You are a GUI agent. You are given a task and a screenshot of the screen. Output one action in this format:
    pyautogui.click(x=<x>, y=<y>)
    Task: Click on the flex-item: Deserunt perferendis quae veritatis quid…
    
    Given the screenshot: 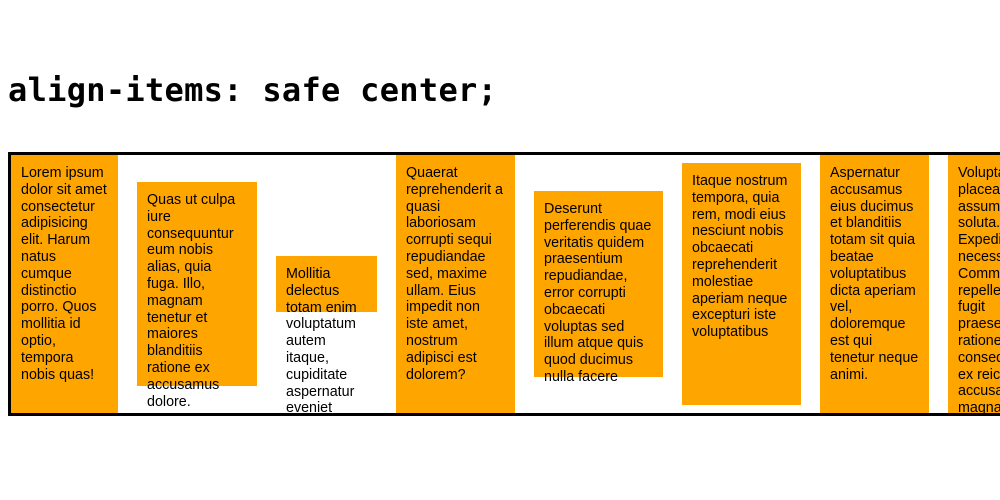 What is the action you would take?
    pyautogui.click(x=598, y=288)
    